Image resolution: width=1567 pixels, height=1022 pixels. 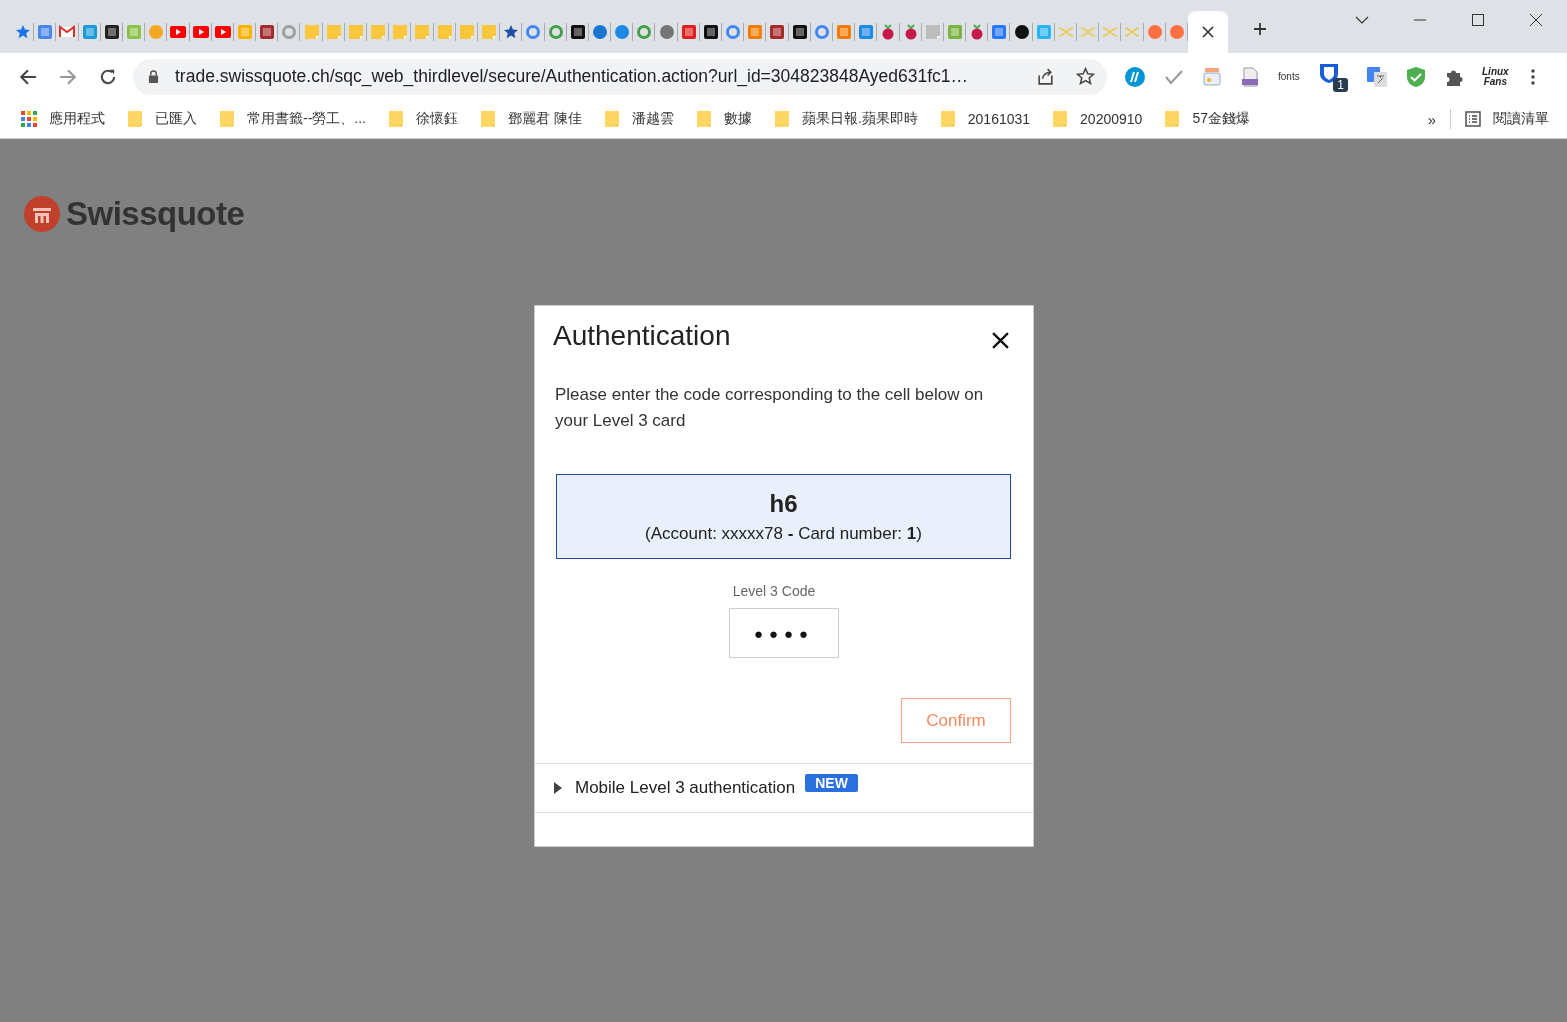 I want to click on menu-icon, so click(x=1532, y=76).